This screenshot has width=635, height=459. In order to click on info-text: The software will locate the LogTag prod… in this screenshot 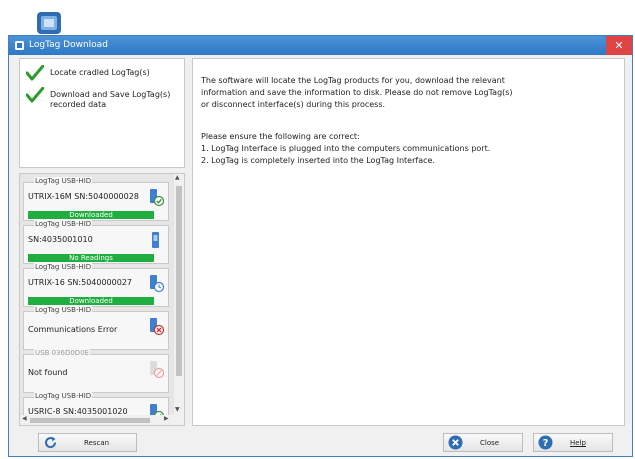, I will do `click(353, 80)`.